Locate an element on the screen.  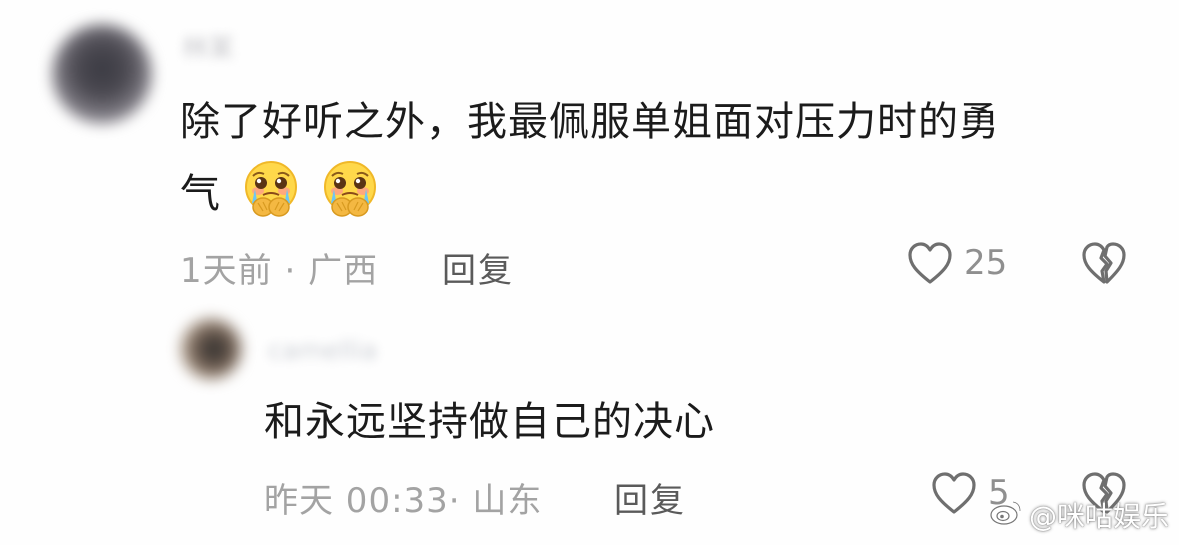
watermark: @咪咕娱乐 is located at coordinates (1079, 515).